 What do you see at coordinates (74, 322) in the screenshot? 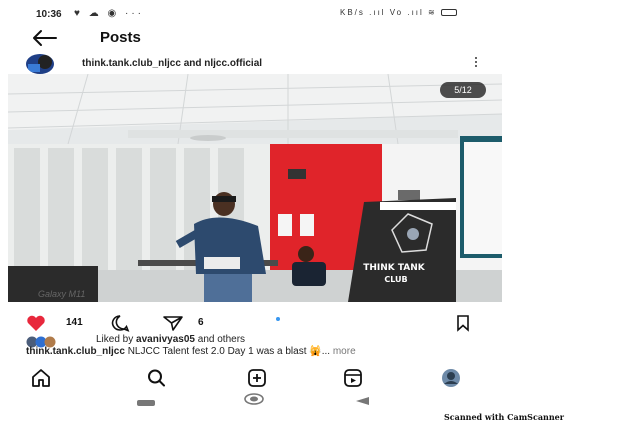
I see `like-count: 141` at bounding box center [74, 322].